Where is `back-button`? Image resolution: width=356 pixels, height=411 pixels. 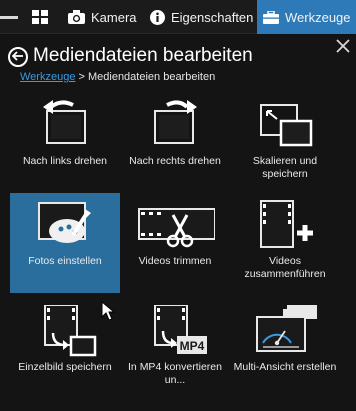
back-button is located at coordinates (18, 57).